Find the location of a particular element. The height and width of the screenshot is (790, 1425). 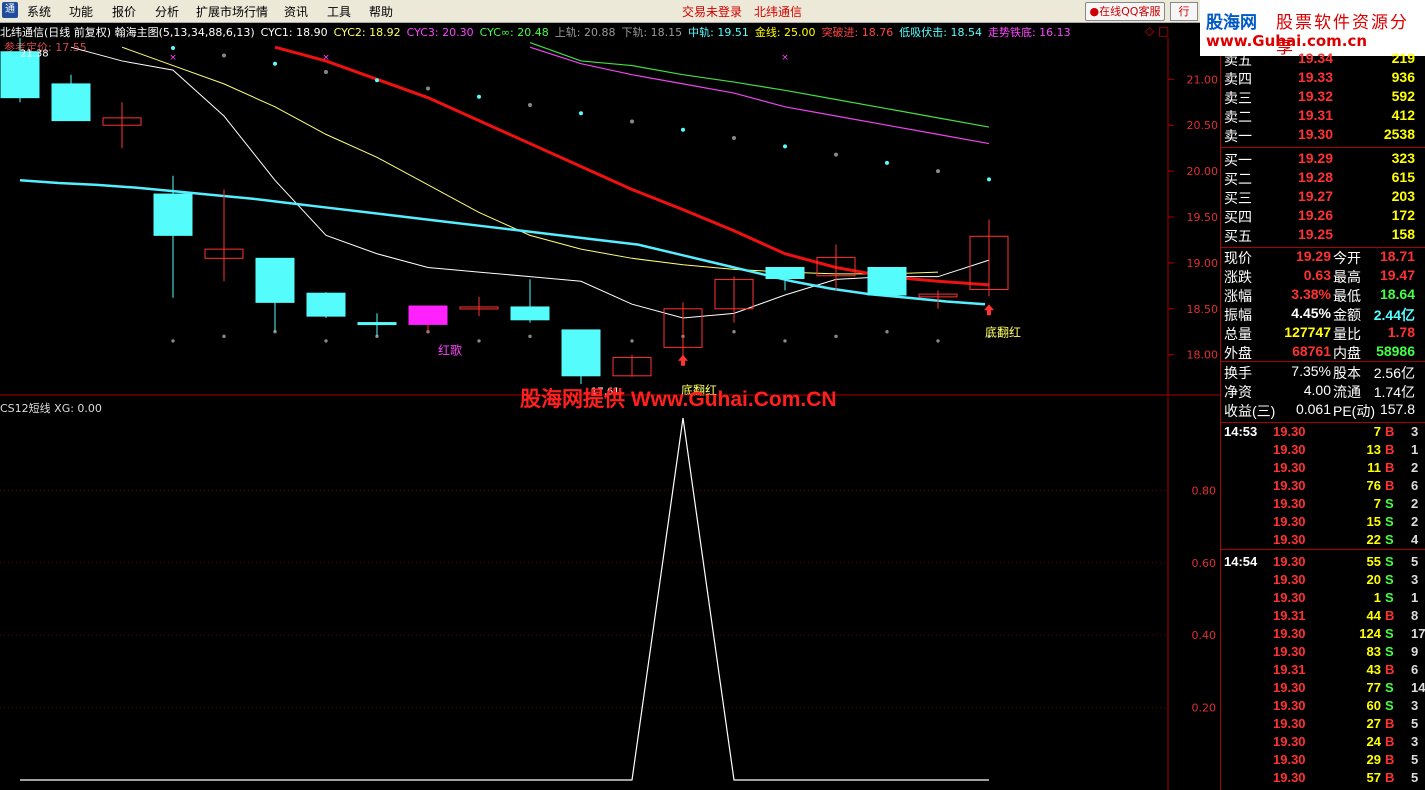

tick-count: 6 is located at coordinates (1415, 669).